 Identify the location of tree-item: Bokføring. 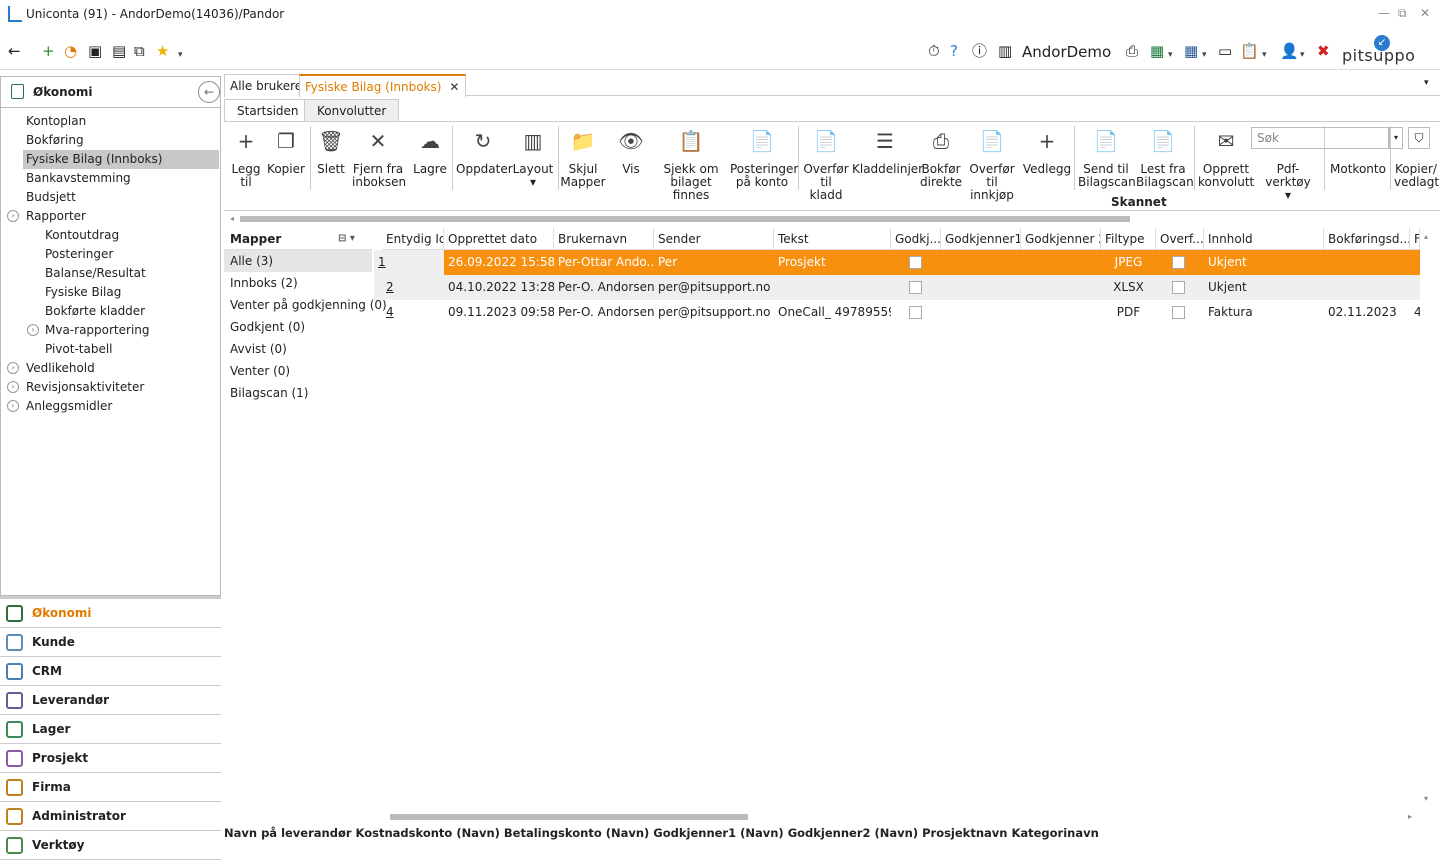
(110, 140).